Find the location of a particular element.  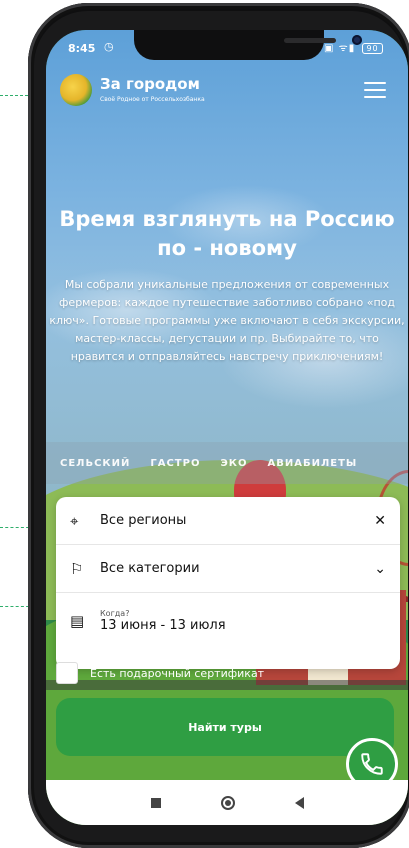

date-label: Когда? is located at coordinates (115, 613).